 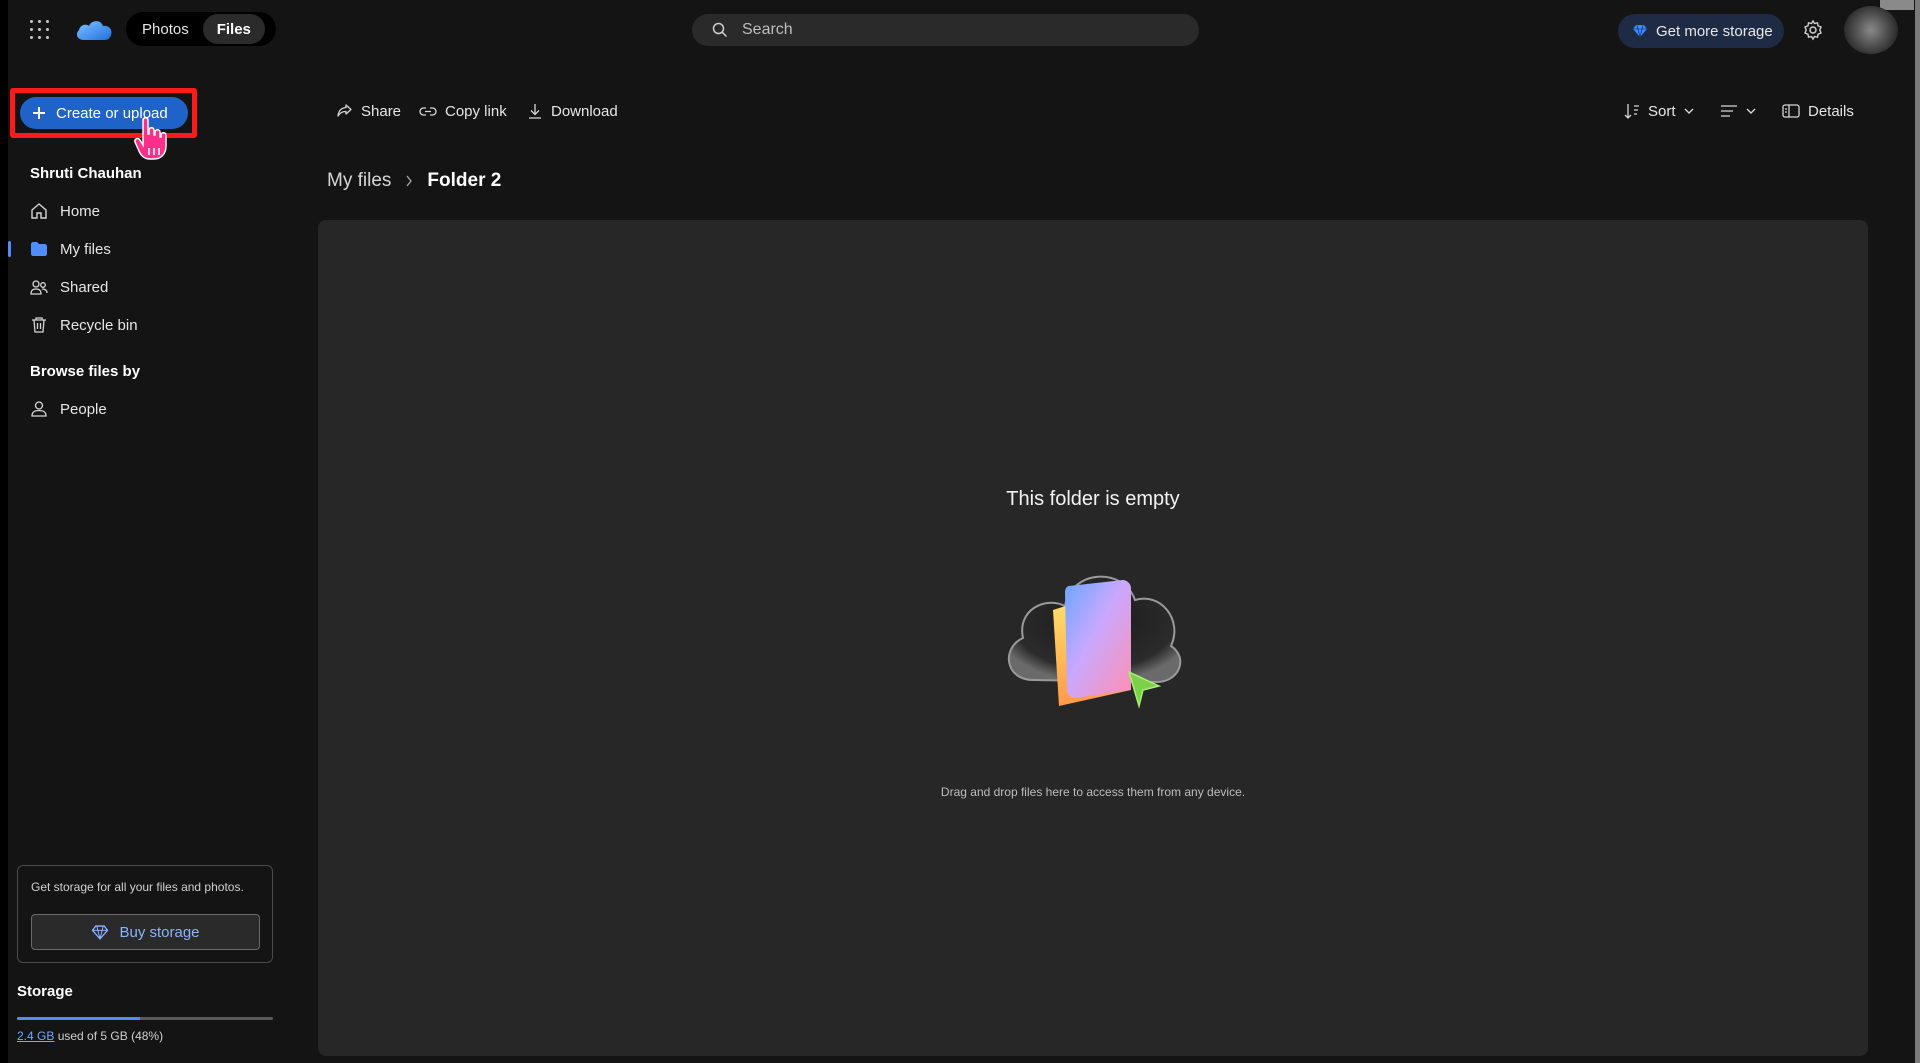 What do you see at coordinates (233, 29) in the screenshot?
I see `tab-files: Files` at bounding box center [233, 29].